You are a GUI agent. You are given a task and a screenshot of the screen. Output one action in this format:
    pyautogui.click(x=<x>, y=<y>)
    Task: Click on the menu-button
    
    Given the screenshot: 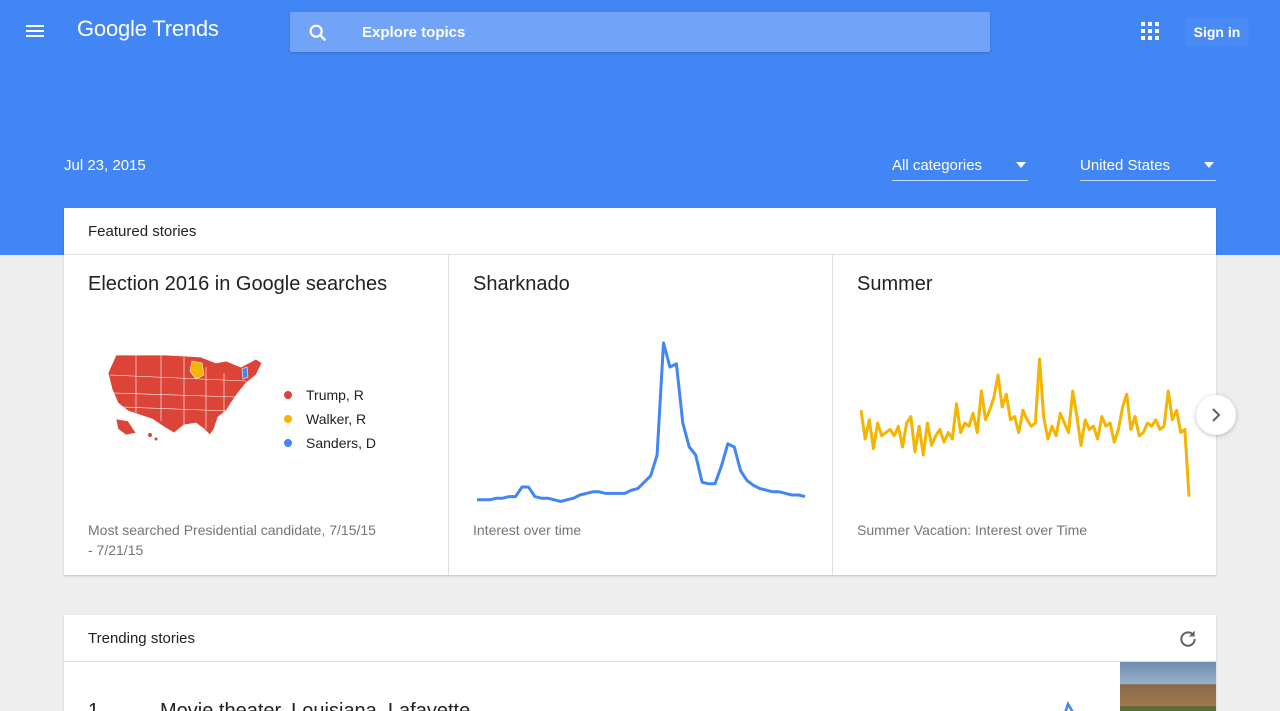 What is the action you would take?
    pyautogui.click(x=36, y=32)
    